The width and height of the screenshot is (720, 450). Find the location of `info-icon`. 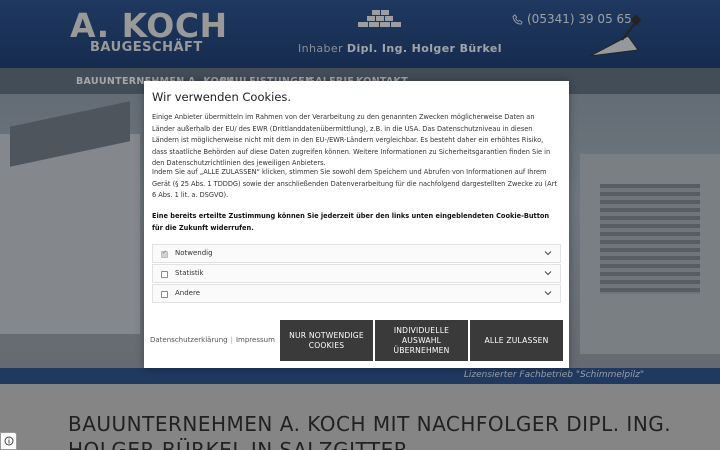

info-icon is located at coordinates (8, 441).